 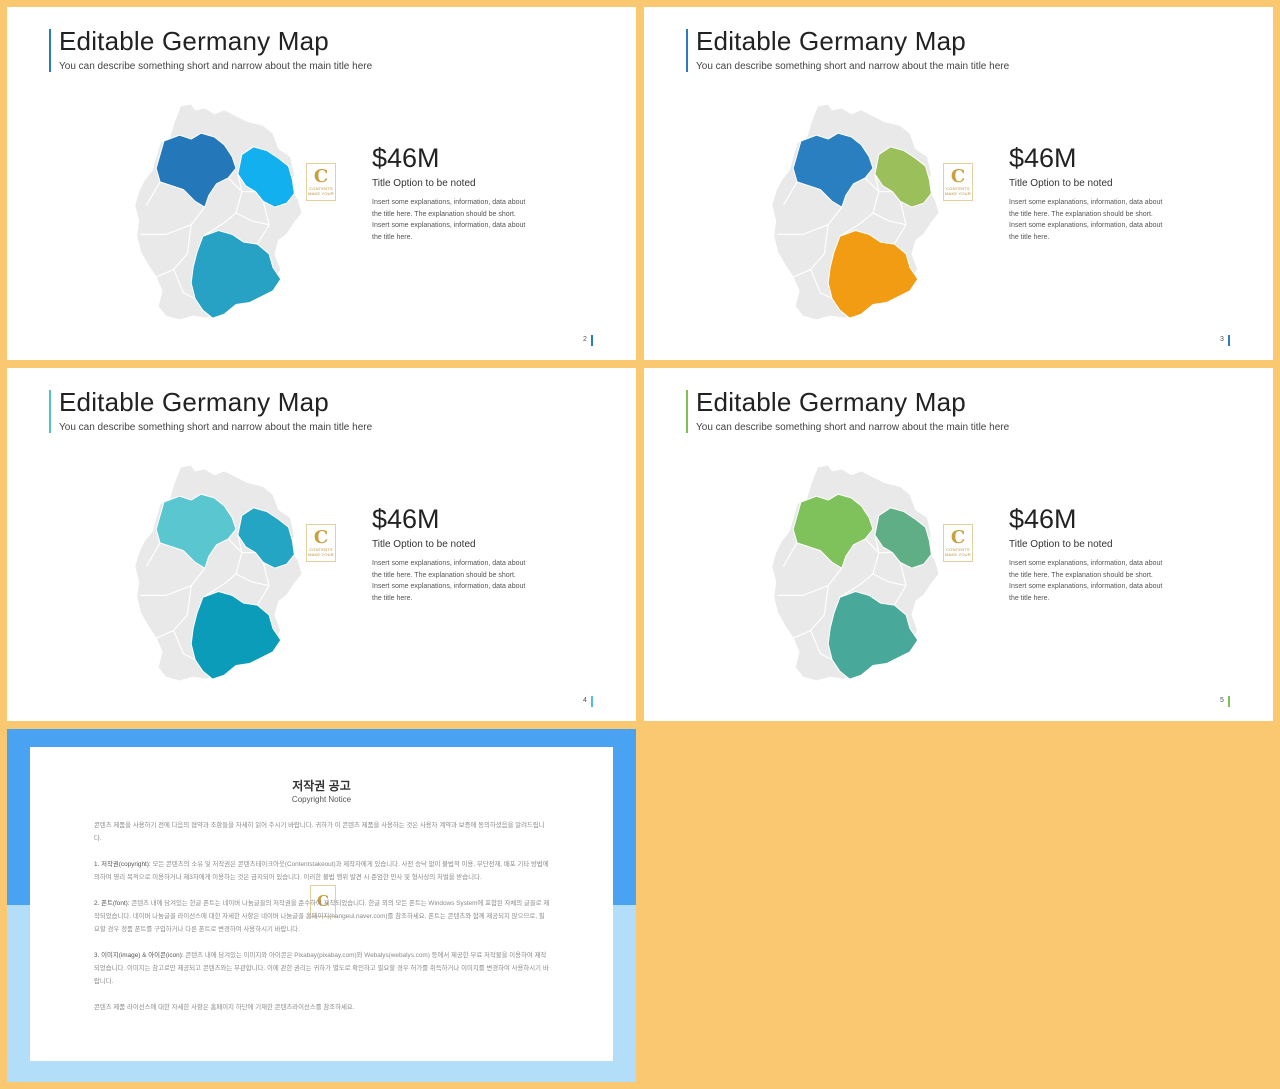 I want to click on page-number: 4, so click(x=585, y=700).